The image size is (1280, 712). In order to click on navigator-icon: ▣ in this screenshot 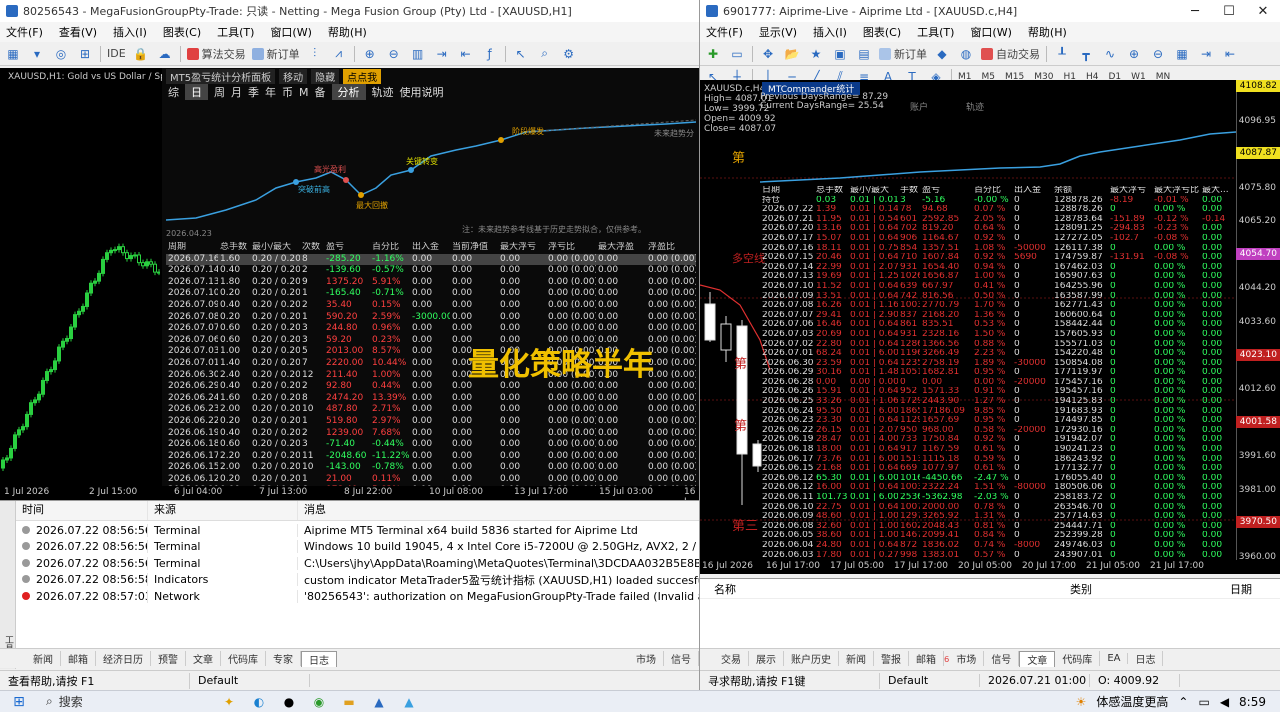, I will do `click(840, 54)`.